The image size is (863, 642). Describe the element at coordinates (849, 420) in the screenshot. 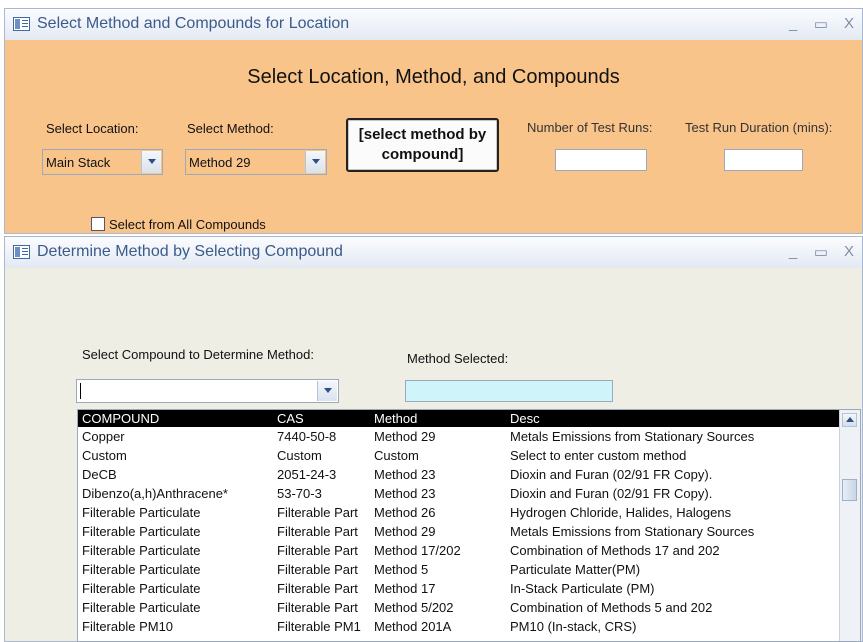

I see `scroll-up-icon` at that location.